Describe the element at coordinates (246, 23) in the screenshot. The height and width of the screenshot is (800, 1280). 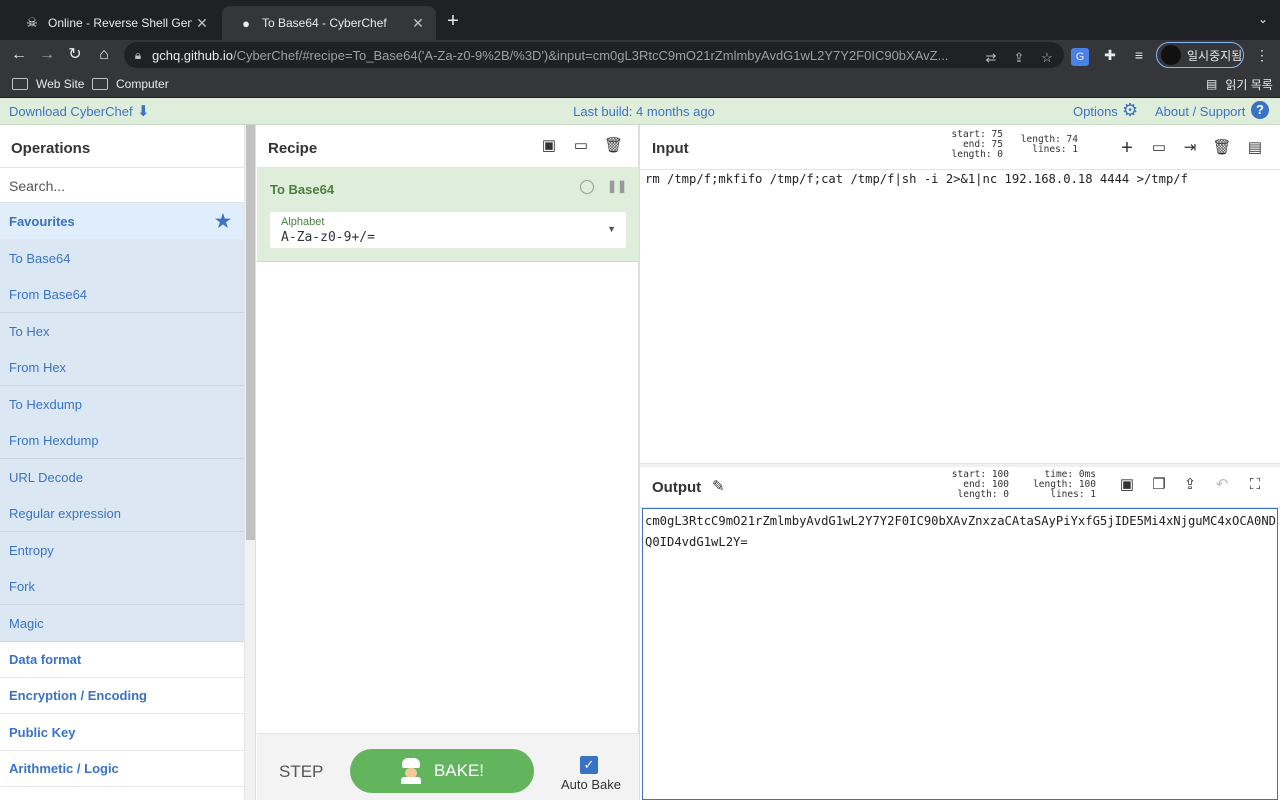
I see `chef-icon: ●` at that location.